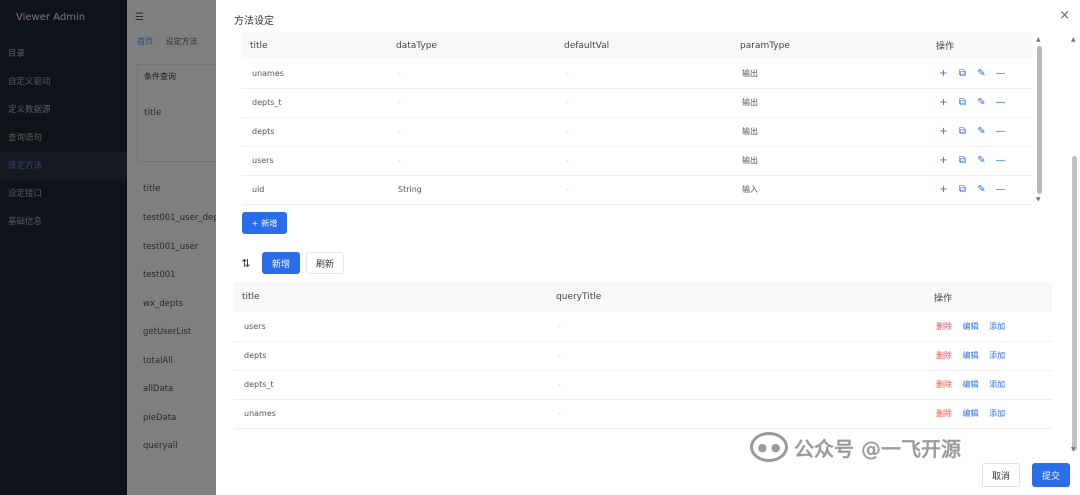 Image resolution: width=1080 pixels, height=495 pixels. I want to click on params-scrollbar: ▲ ▼, so click(1038, 120).